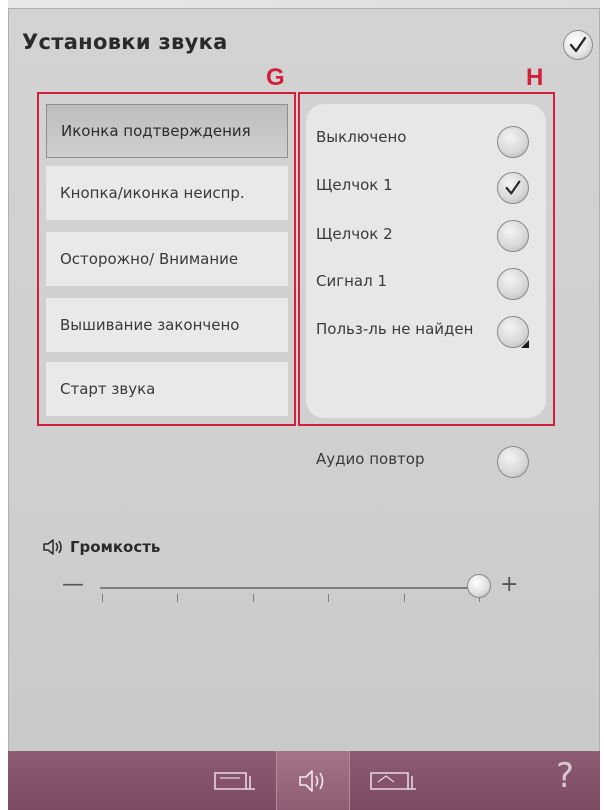  I want to click on category-label: Старт звука, so click(108, 389).